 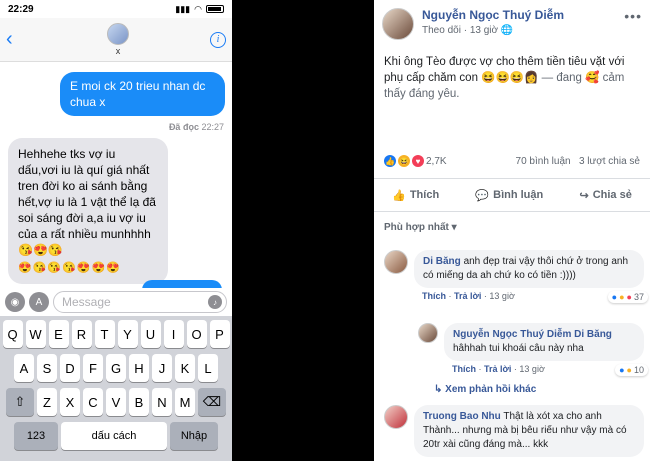 I want to click on key-g: G, so click(x=116, y=368).